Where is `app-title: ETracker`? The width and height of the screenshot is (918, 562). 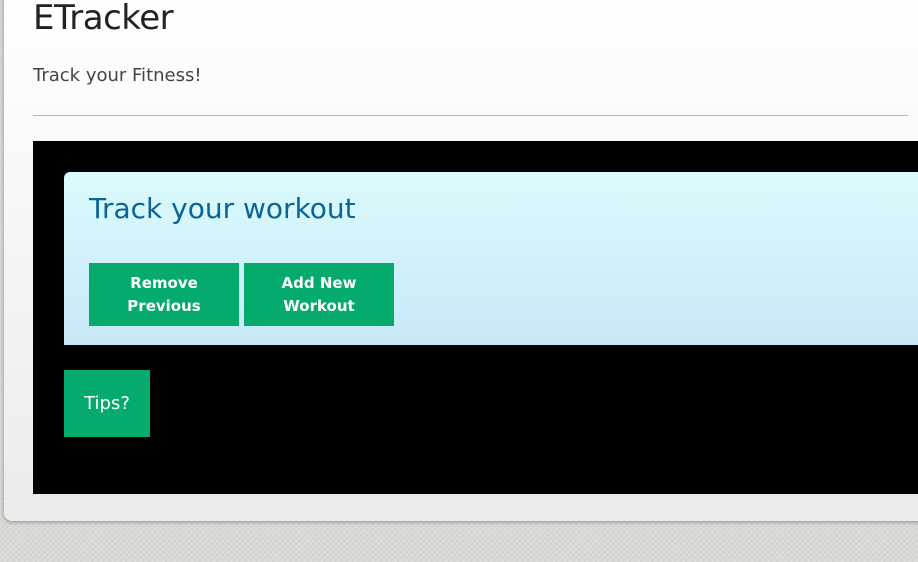 app-title: ETracker is located at coordinates (103, 19).